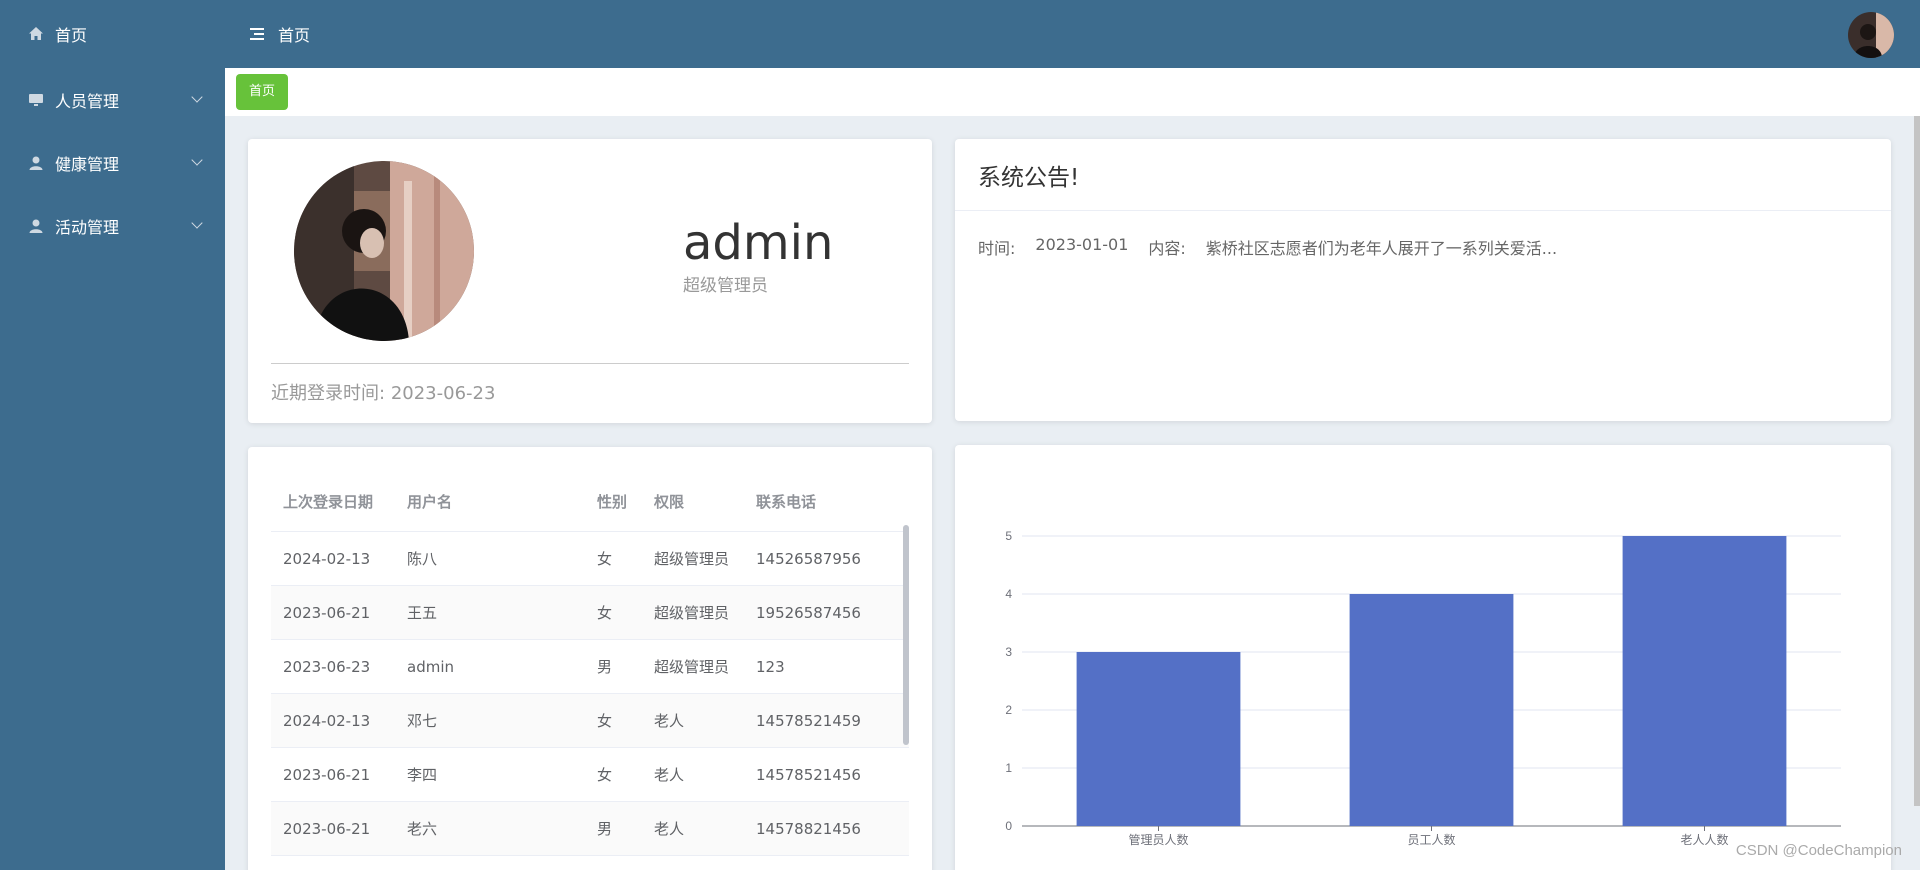 The width and height of the screenshot is (1920, 870). I want to click on table-cell: 老六, so click(422, 829).